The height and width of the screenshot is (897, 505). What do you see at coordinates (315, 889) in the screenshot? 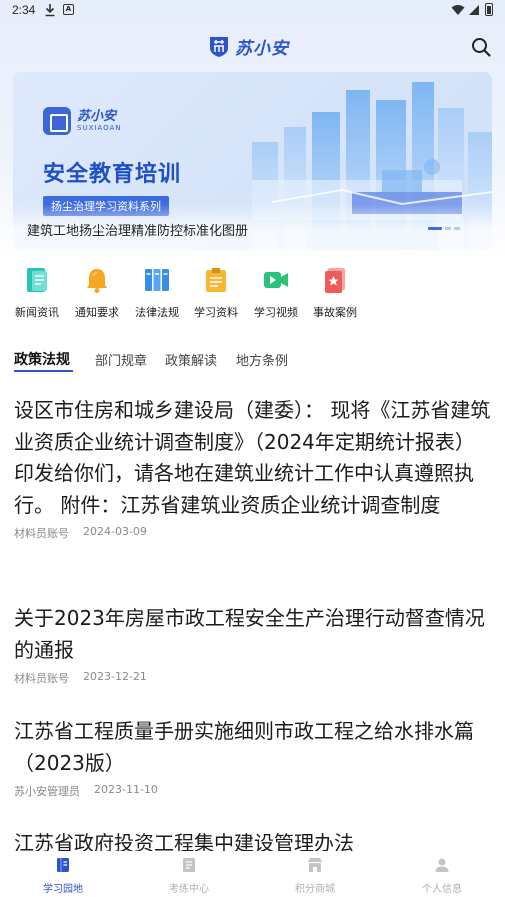
I see `nav-label: 积分商城` at bounding box center [315, 889].